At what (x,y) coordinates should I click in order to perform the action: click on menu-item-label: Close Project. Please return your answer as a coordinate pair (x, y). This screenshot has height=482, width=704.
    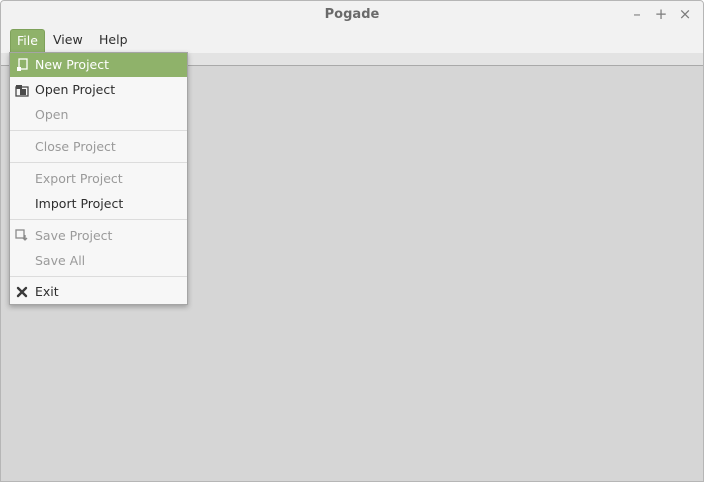
    Looking at the image, I should click on (75, 146).